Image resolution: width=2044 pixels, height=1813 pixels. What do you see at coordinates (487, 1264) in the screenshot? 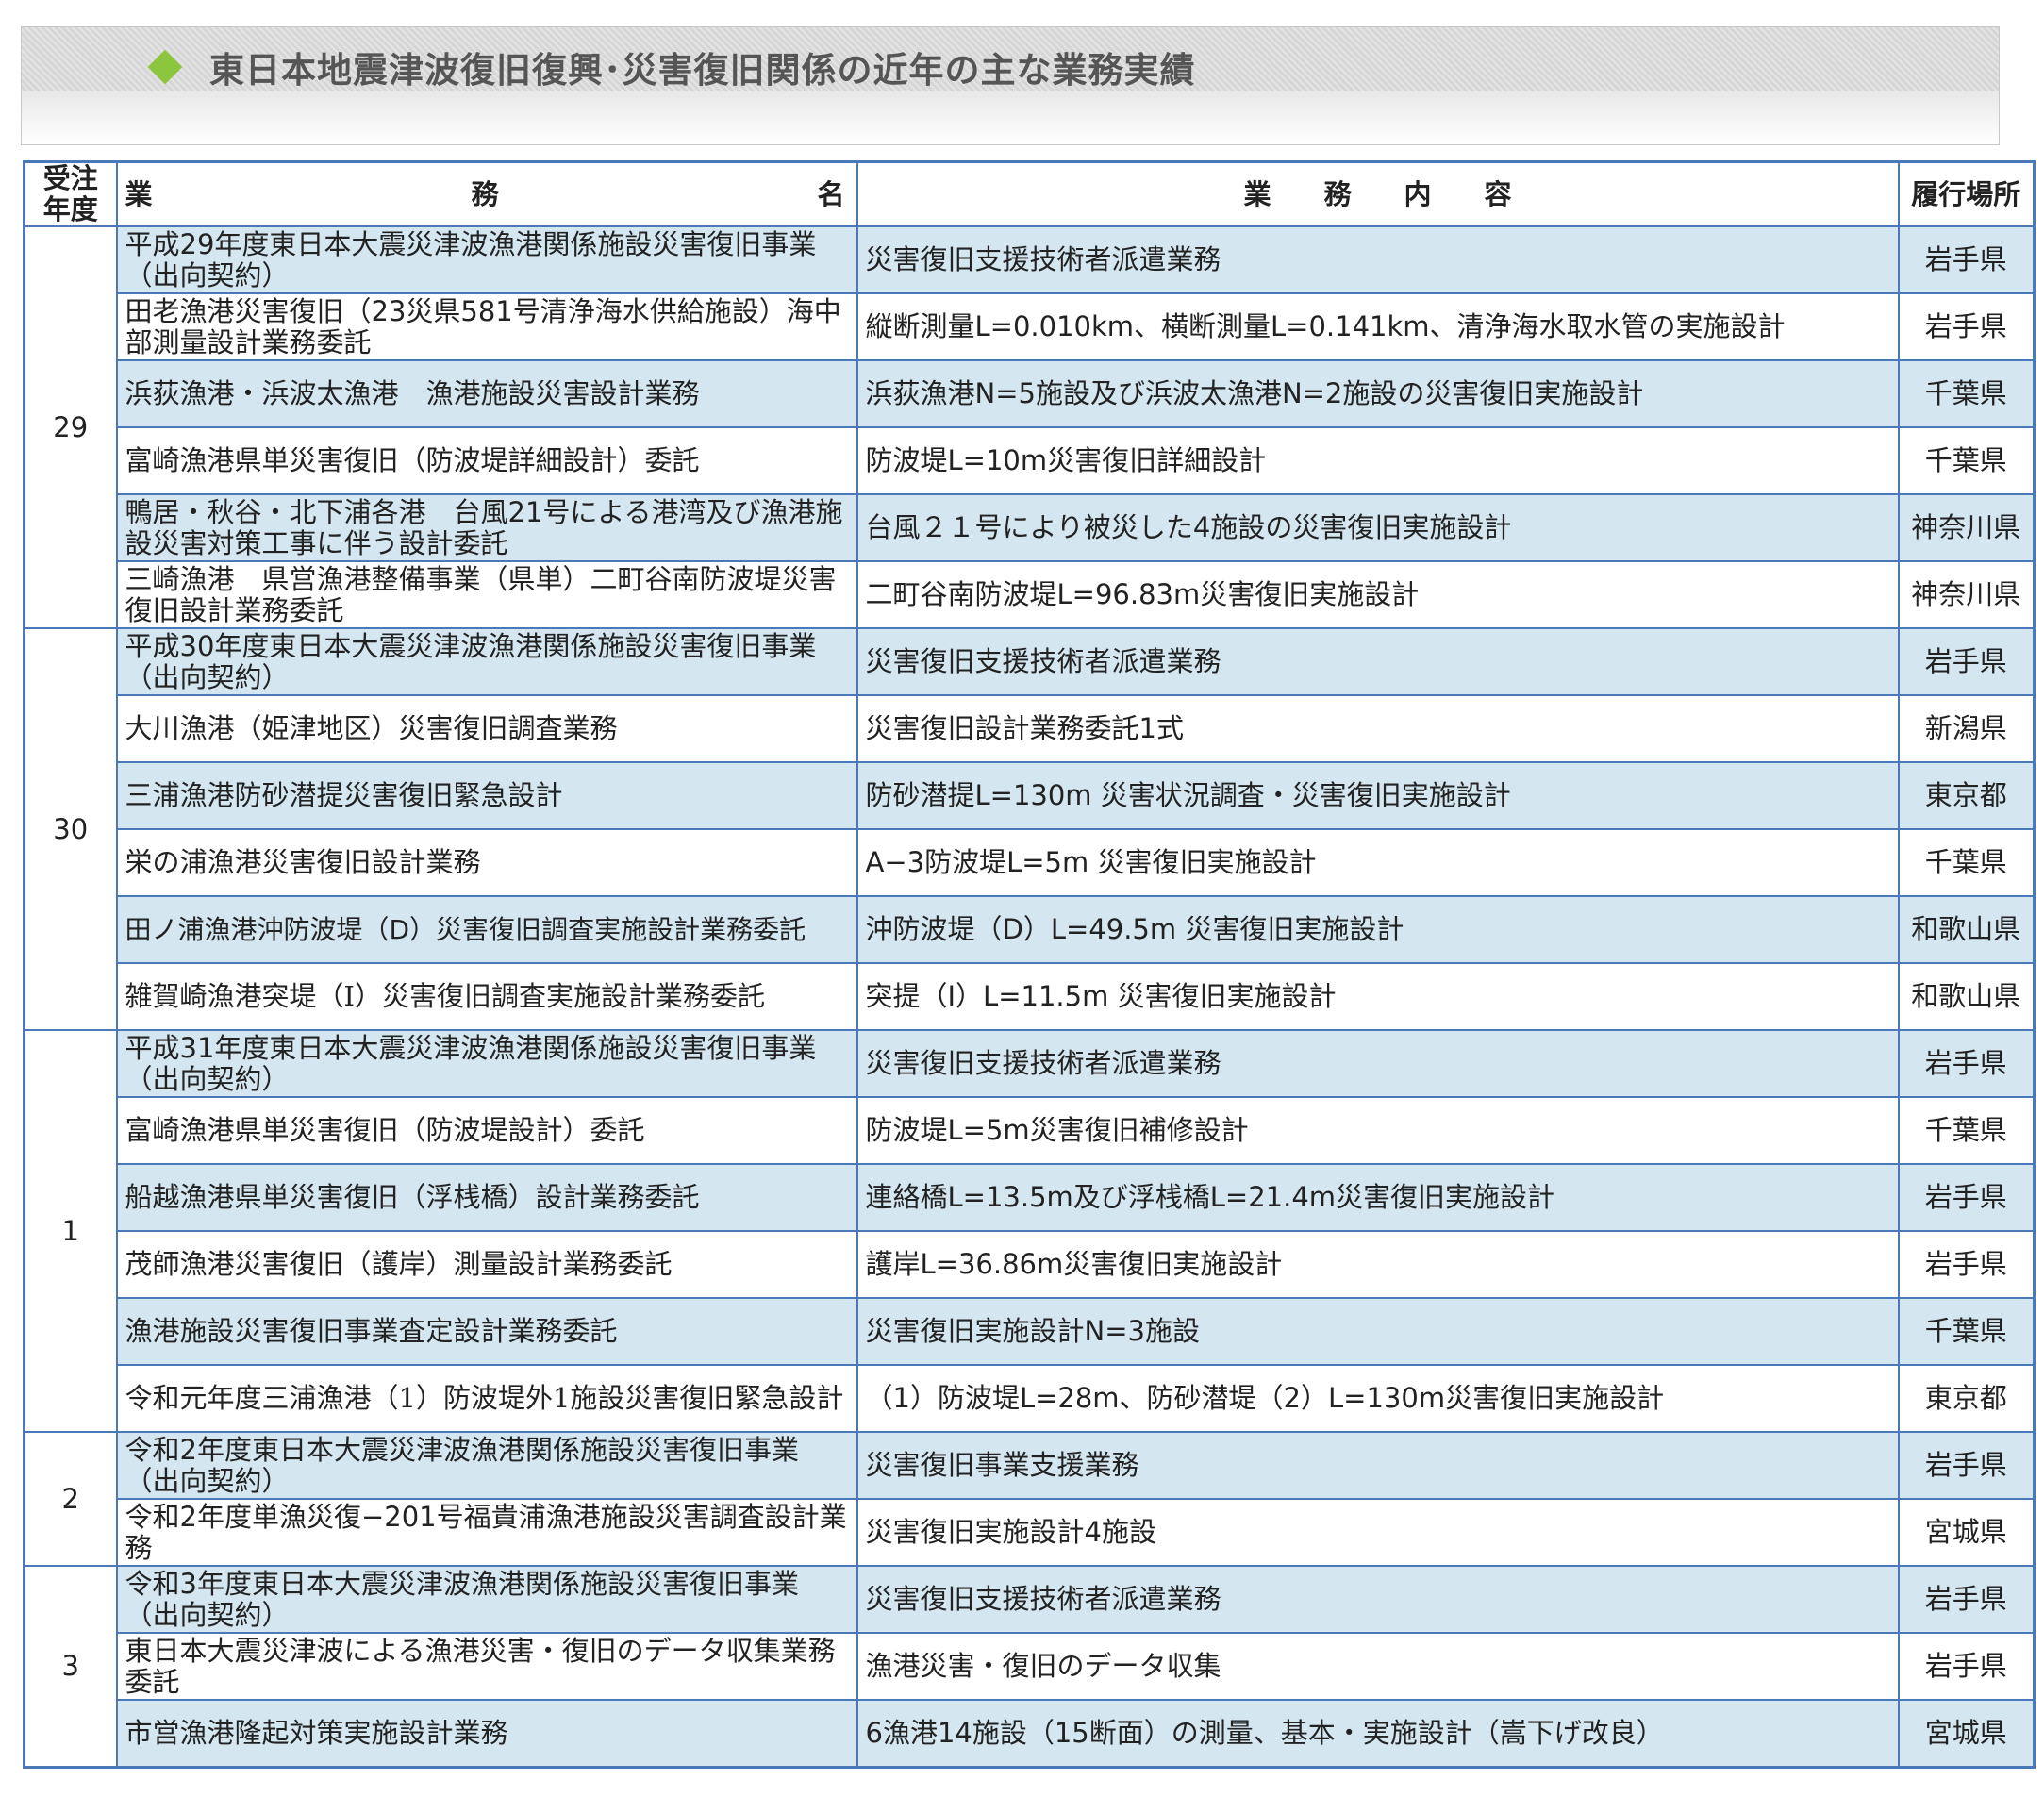
I see `project-name: 茂師漁港災害復旧（護岸）測量設計業務委託` at bounding box center [487, 1264].